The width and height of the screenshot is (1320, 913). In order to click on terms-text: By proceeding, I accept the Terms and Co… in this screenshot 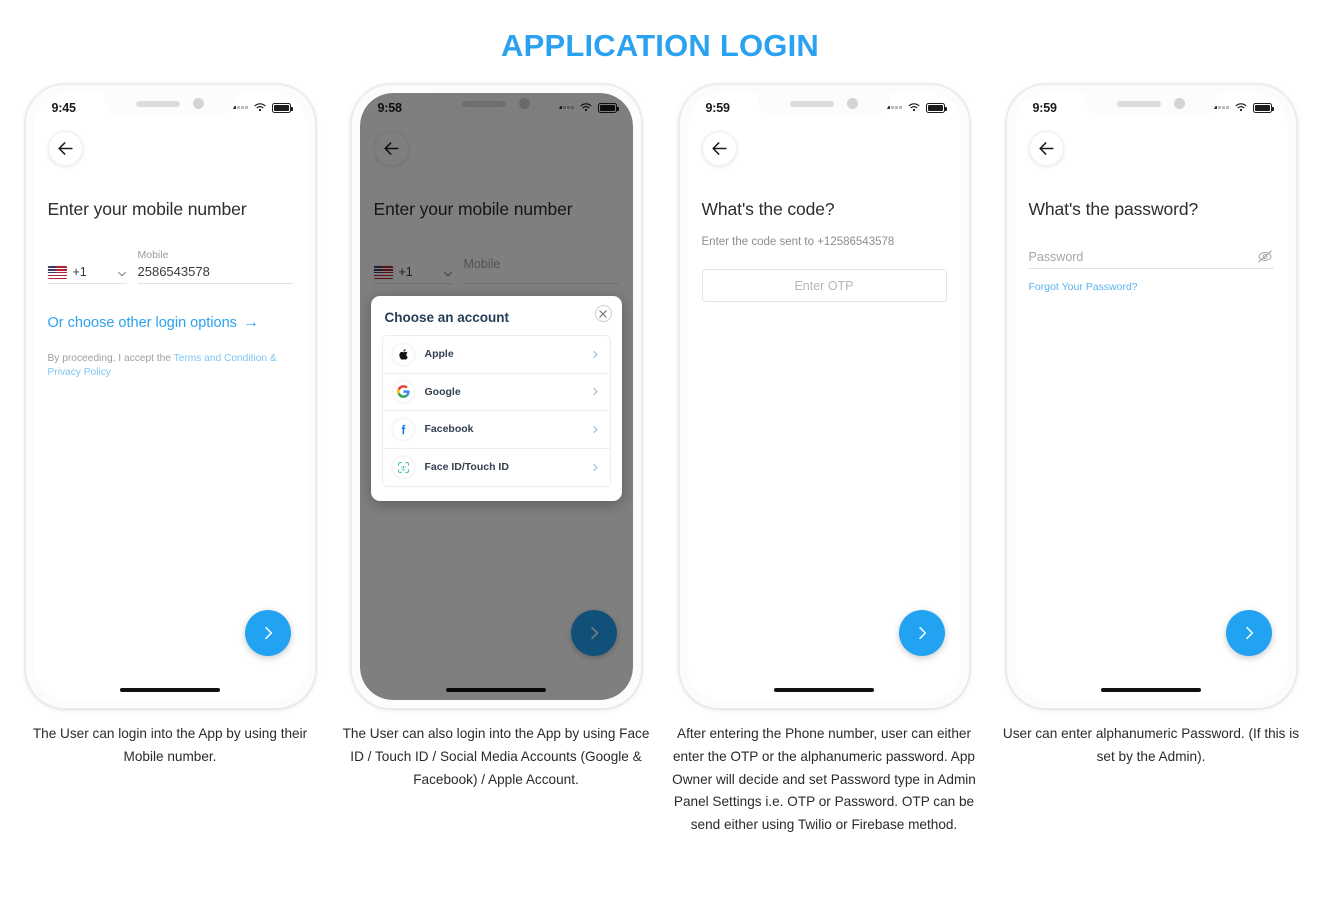, I will do `click(166, 366)`.